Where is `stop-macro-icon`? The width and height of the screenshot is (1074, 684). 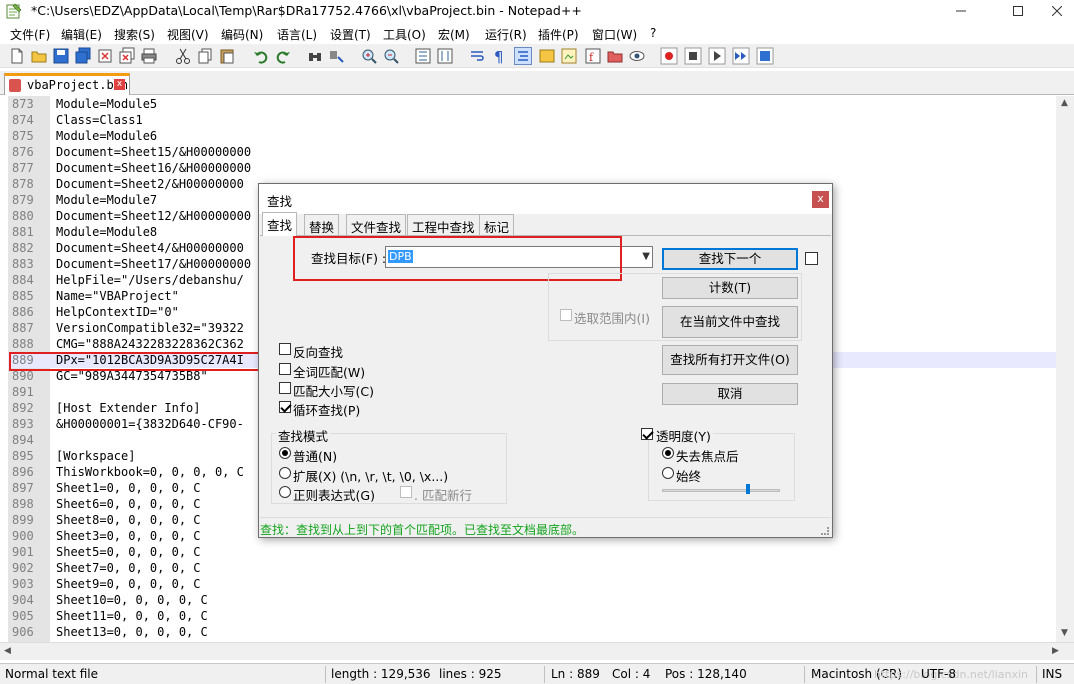 stop-macro-icon is located at coordinates (693, 56).